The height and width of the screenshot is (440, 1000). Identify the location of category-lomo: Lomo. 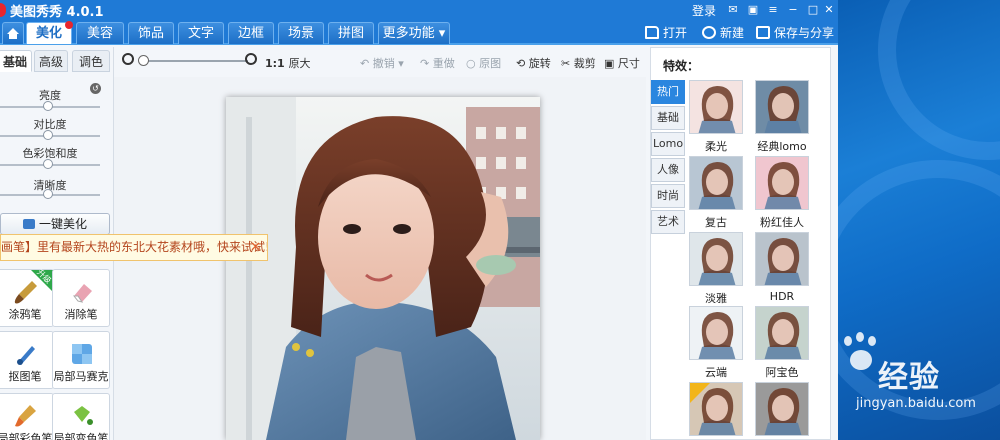
(668, 144).